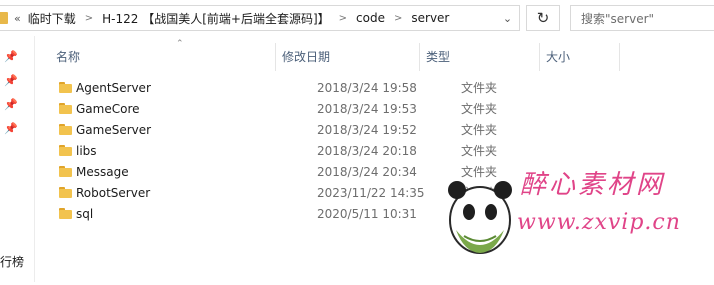  Describe the element at coordinates (371, 192) in the screenshot. I see `file-date: 2023/11/22 14:35` at that location.